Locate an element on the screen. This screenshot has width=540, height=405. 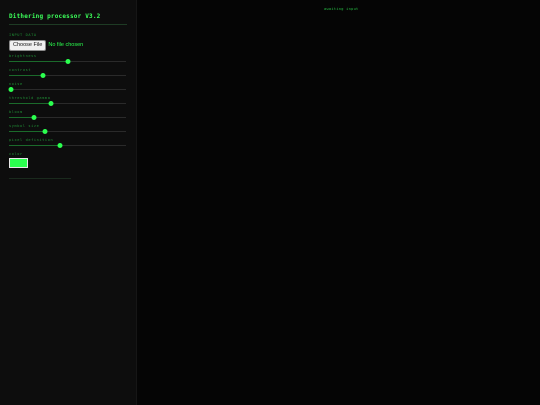
file-status-text: No file chosen is located at coordinates (66, 45).